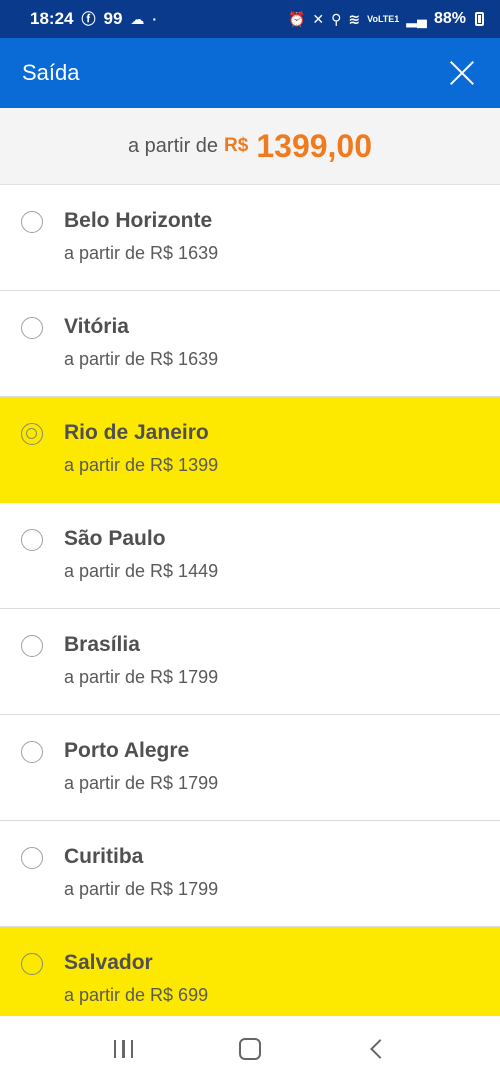 The height and width of the screenshot is (1082, 500). What do you see at coordinates (141, 465) in the screenshot?
I see `city-price: a partir de R$ 1399` at bounding box center [141, 465].